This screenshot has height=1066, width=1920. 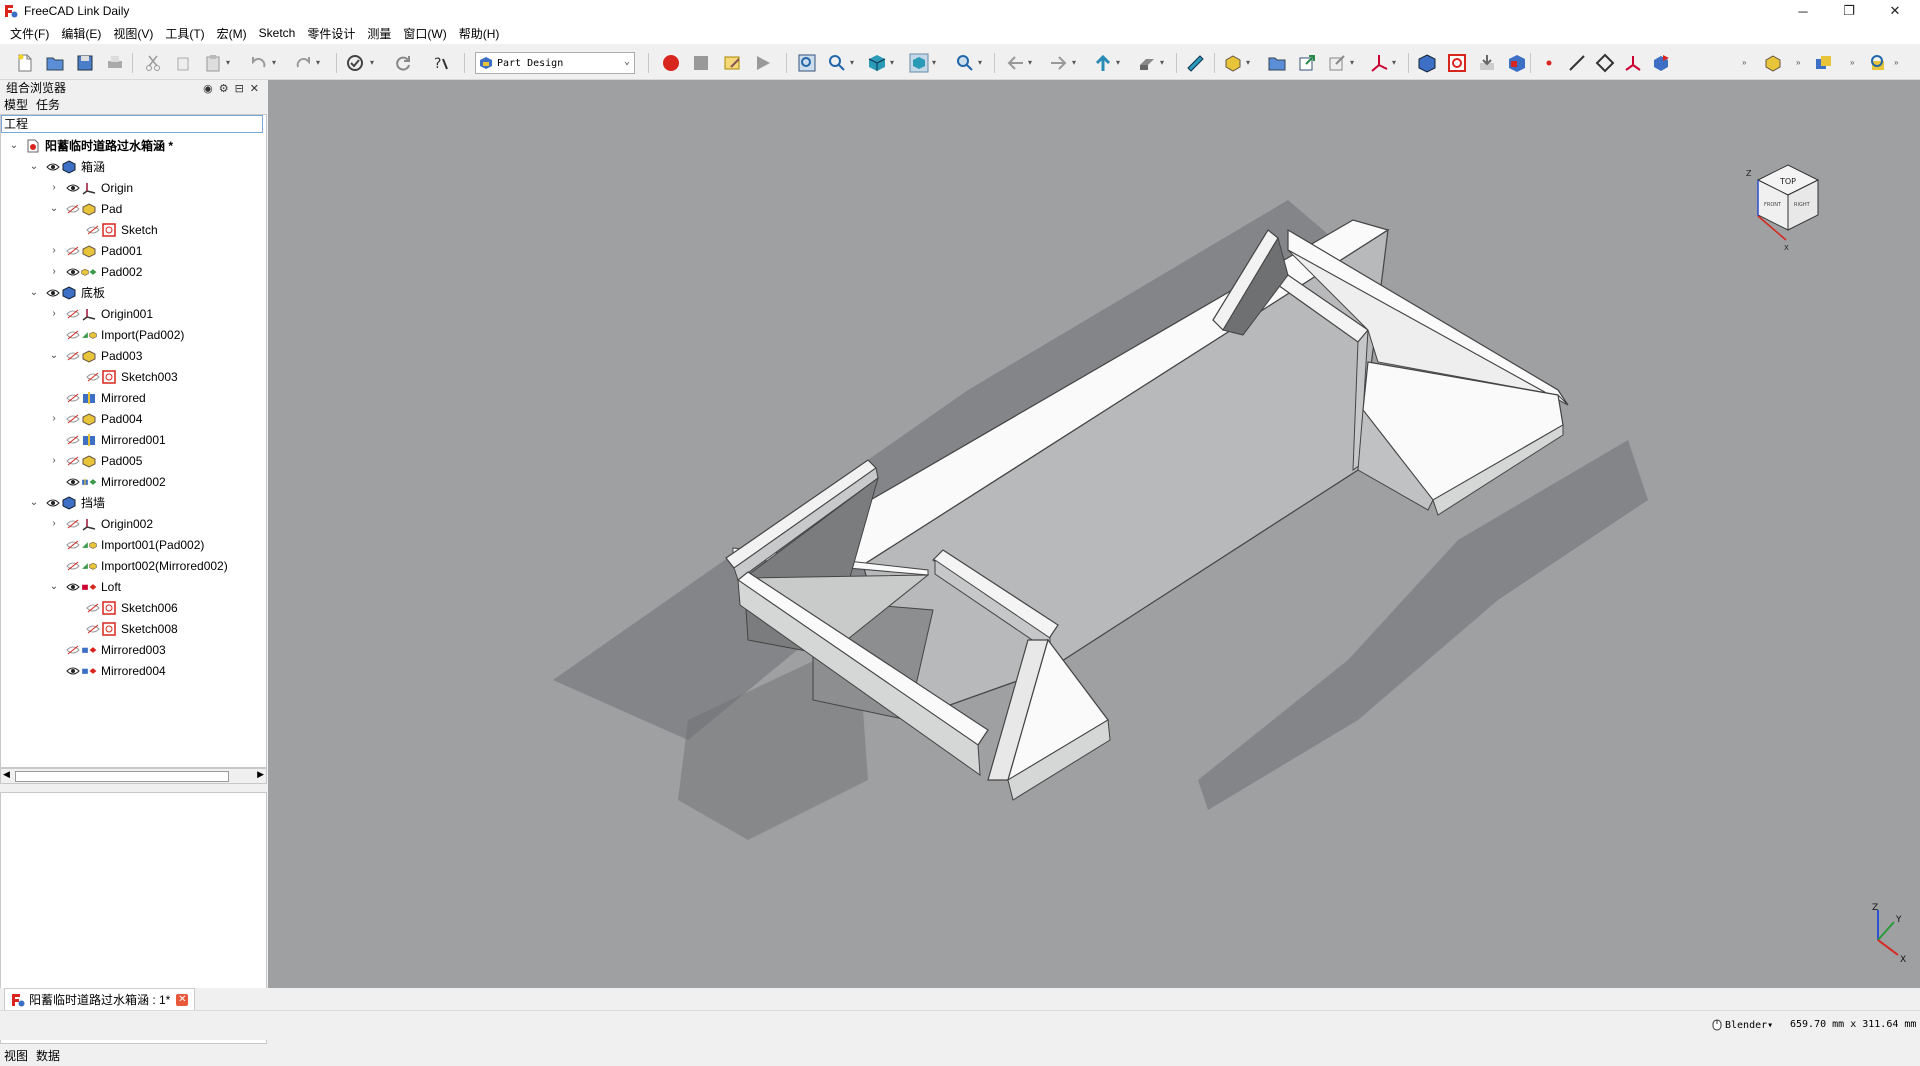 I want to click on boolean-icon, so click(x=1823, y=63).